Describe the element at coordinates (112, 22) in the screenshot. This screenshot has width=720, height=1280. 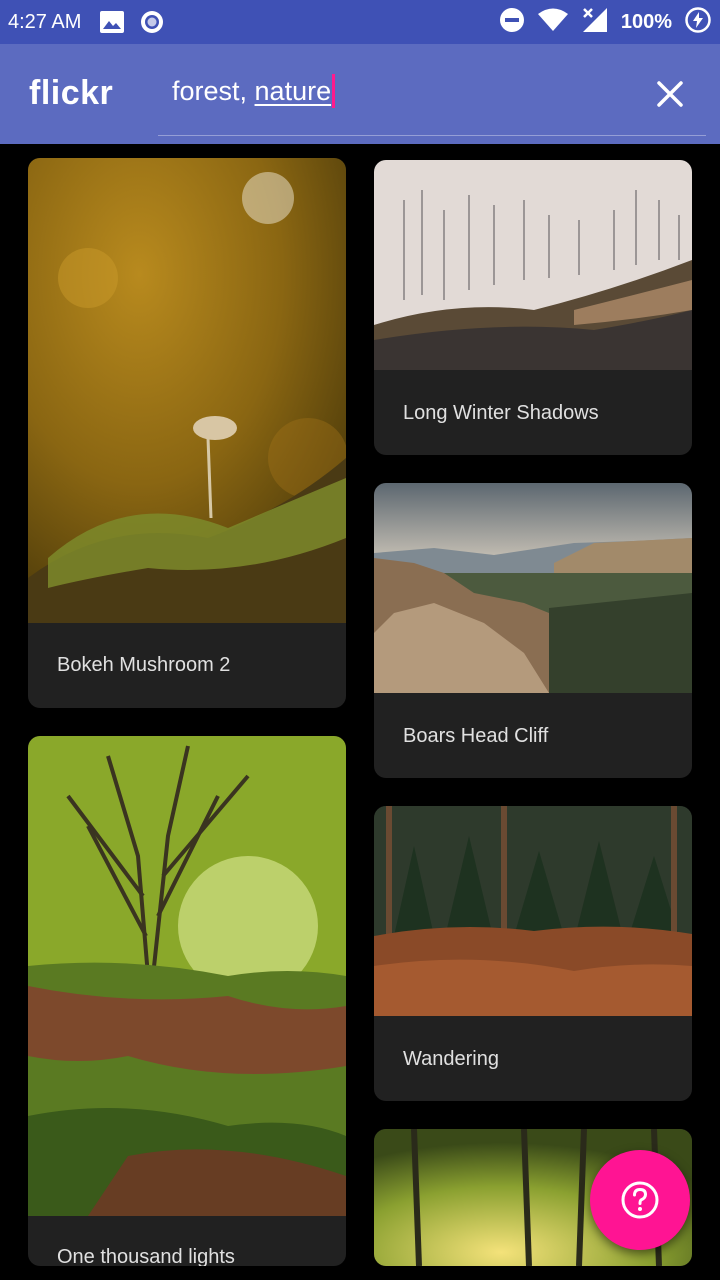
I see `image-icon` at that location.